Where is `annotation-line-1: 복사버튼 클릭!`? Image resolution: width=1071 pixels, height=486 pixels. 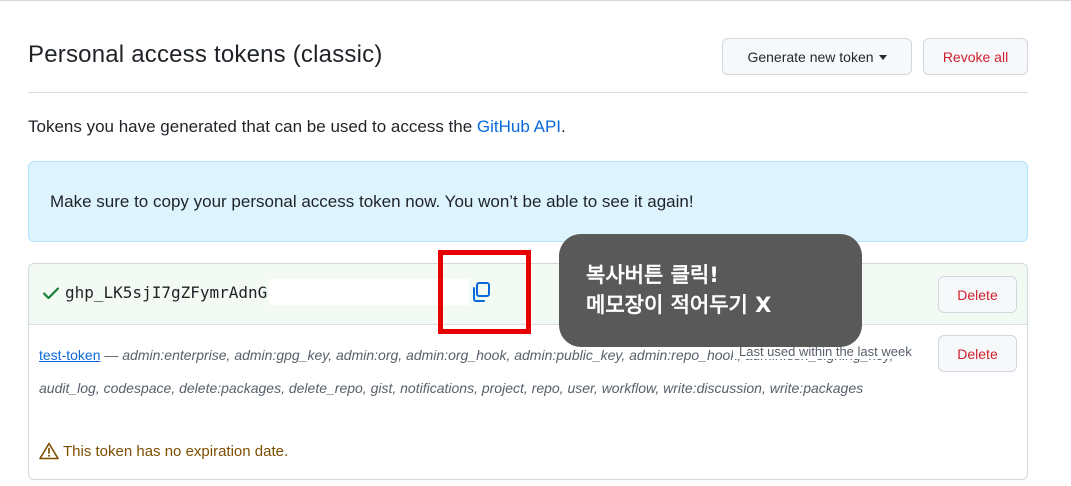
annotation-line-1: 복사버튼 클릭! is located at coordinates (652, 275).